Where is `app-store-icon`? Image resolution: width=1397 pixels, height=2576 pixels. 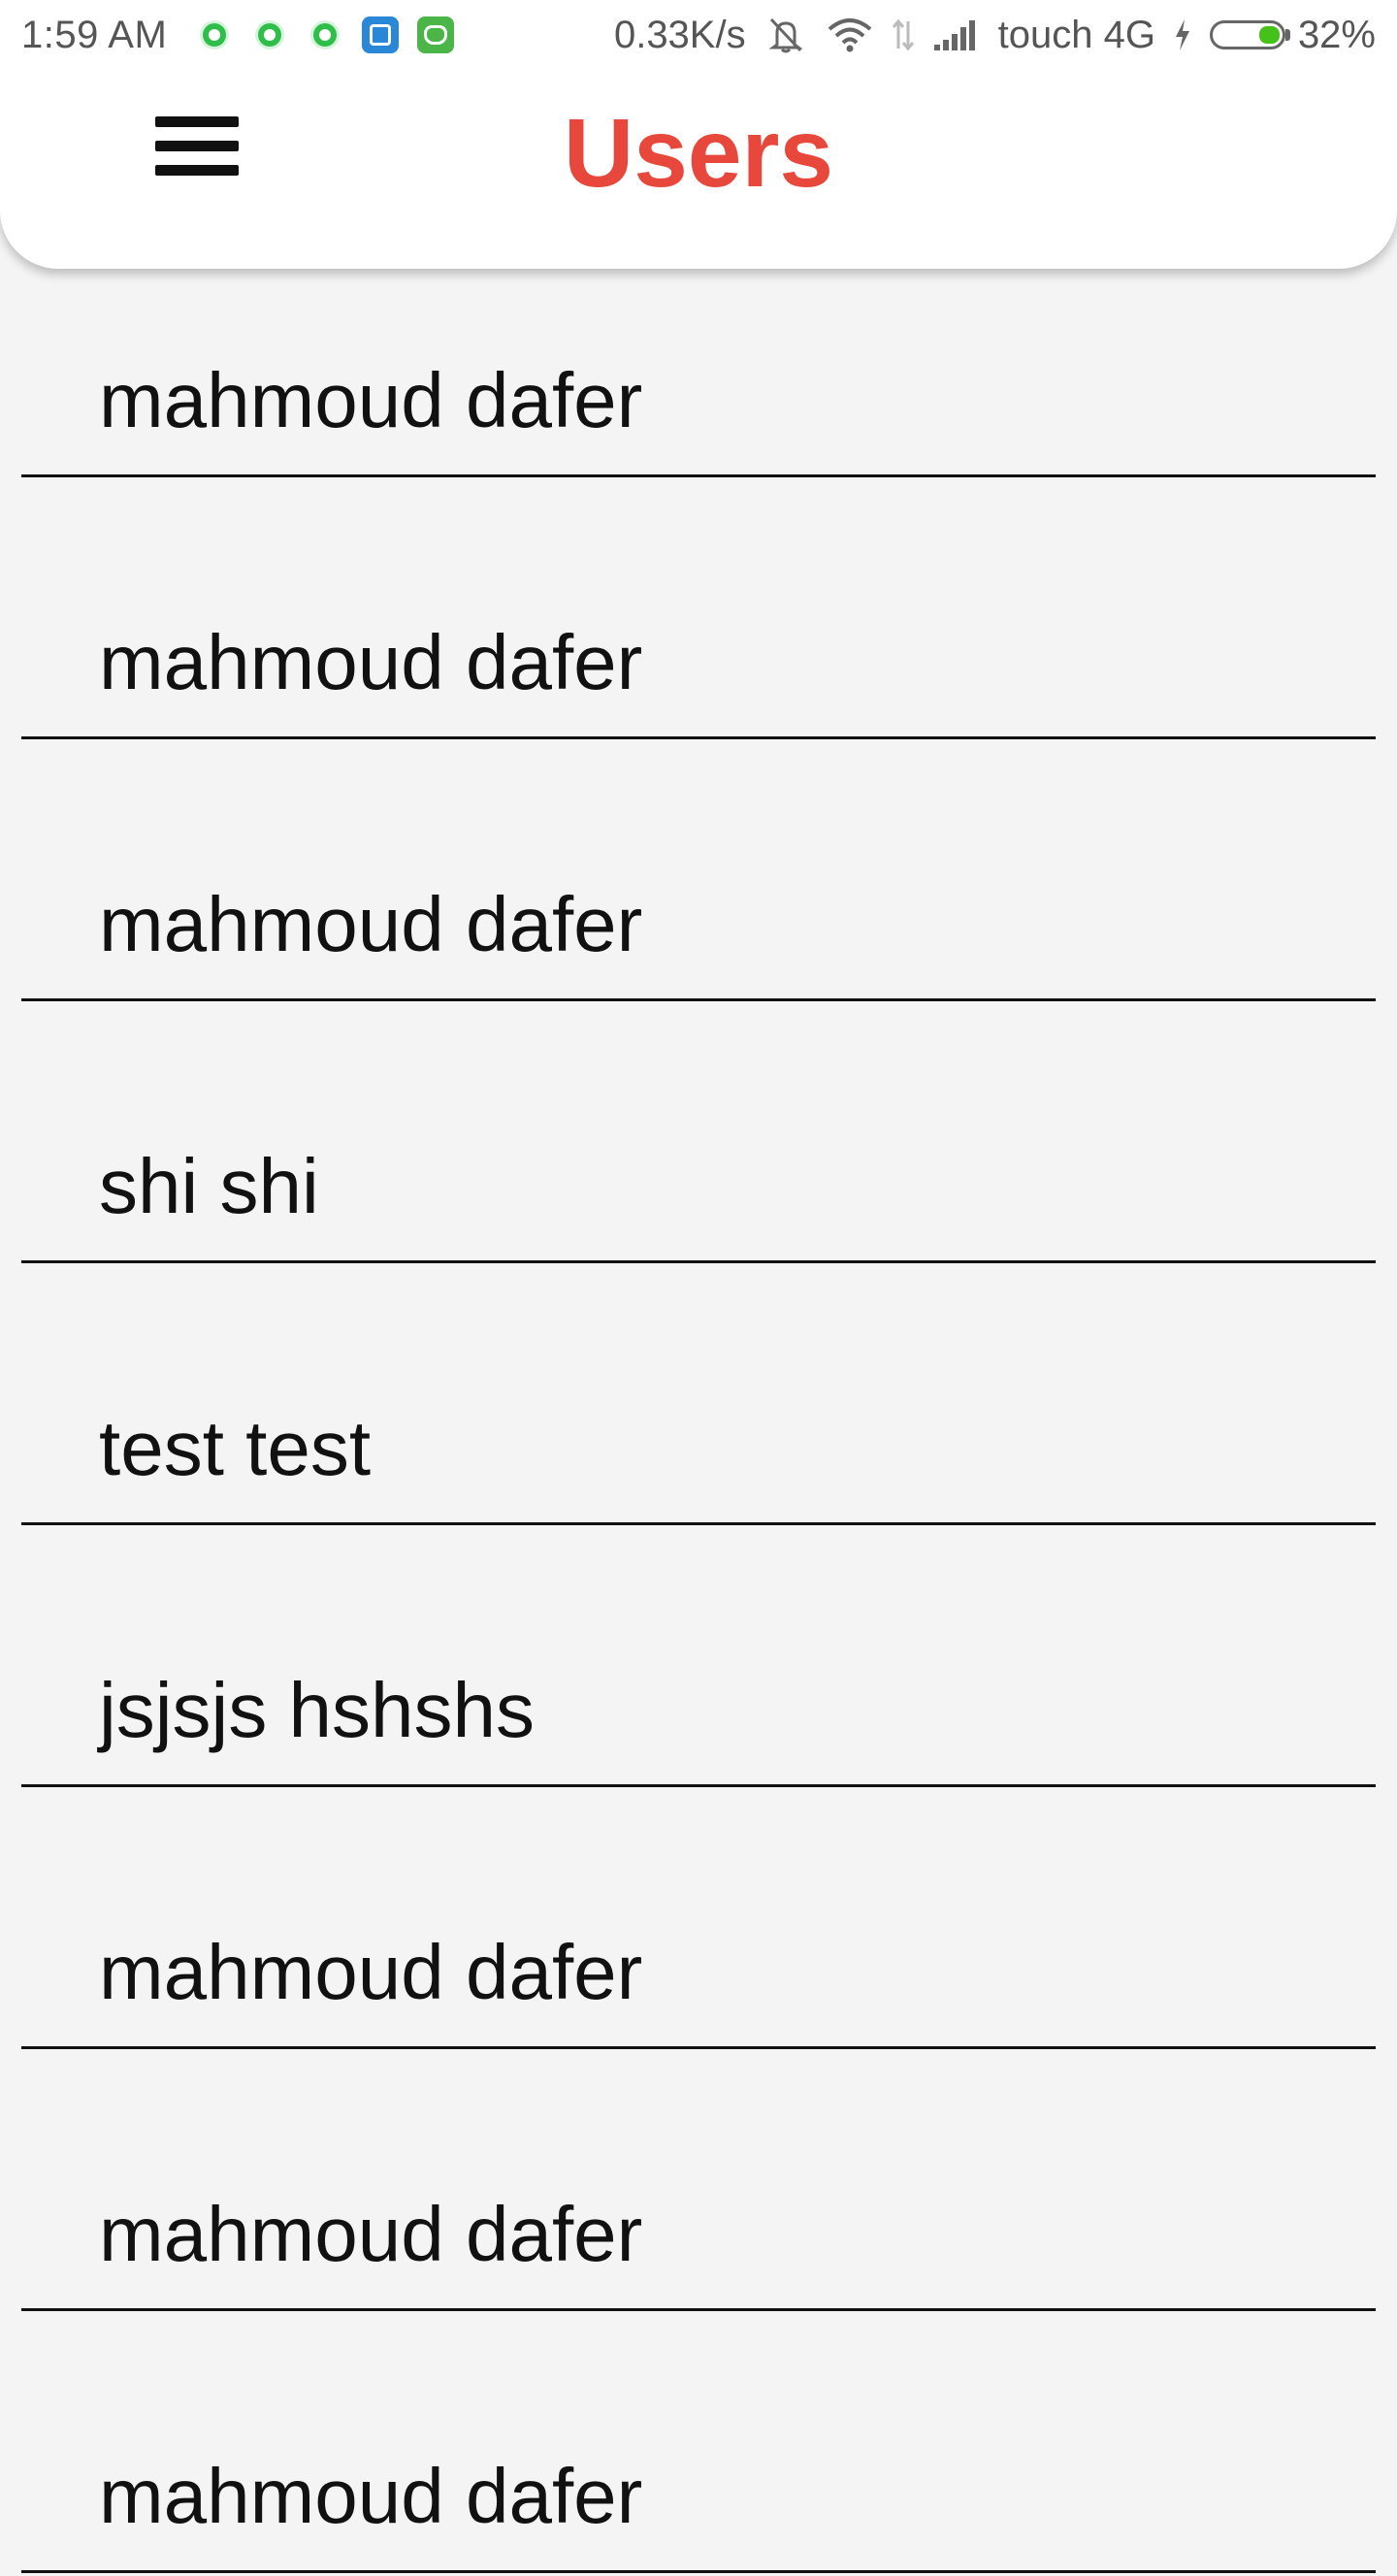 app-store-icon is located at coordinates (381, 34).